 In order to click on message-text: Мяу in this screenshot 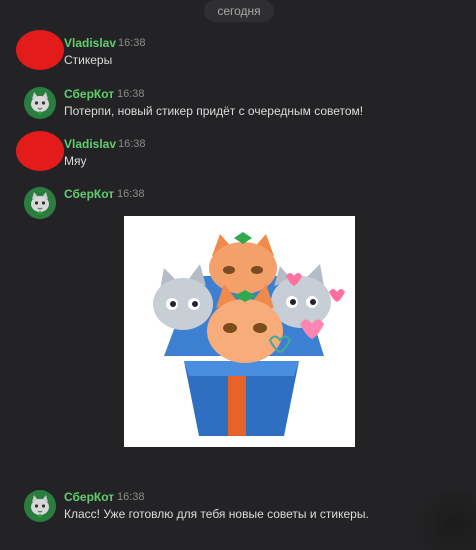, I will do `click(75, 161)`.